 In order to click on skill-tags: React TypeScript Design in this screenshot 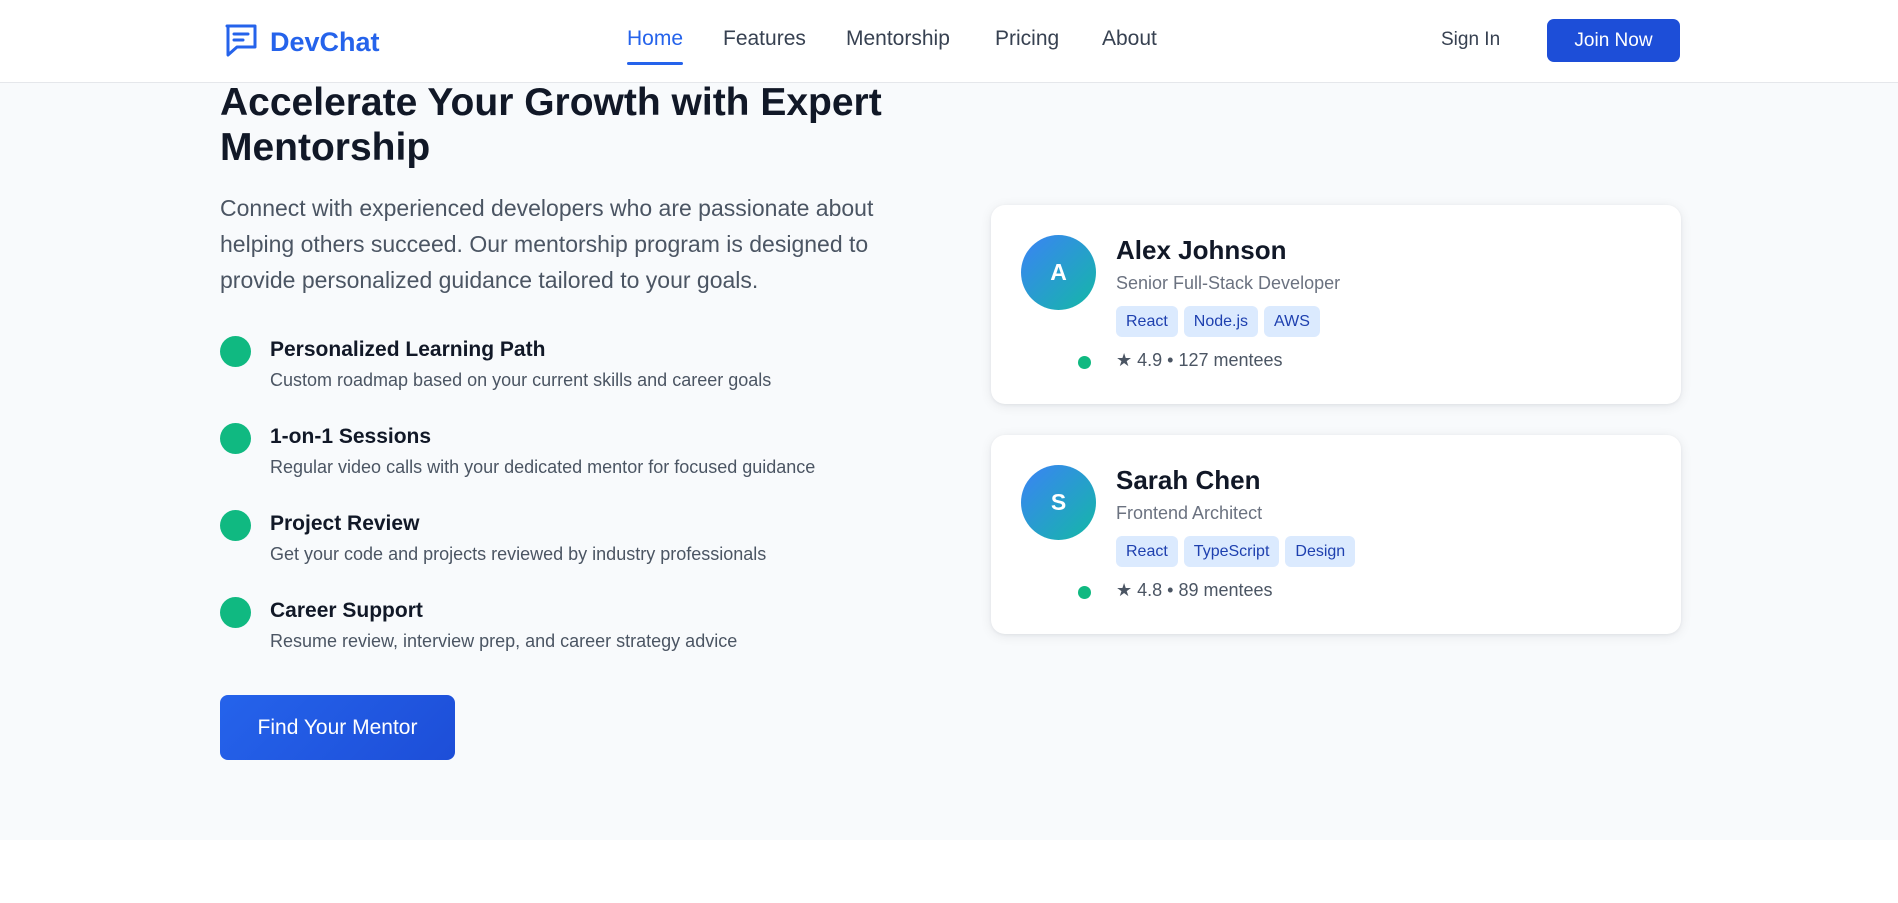, I will do `click(1236, 551)`.